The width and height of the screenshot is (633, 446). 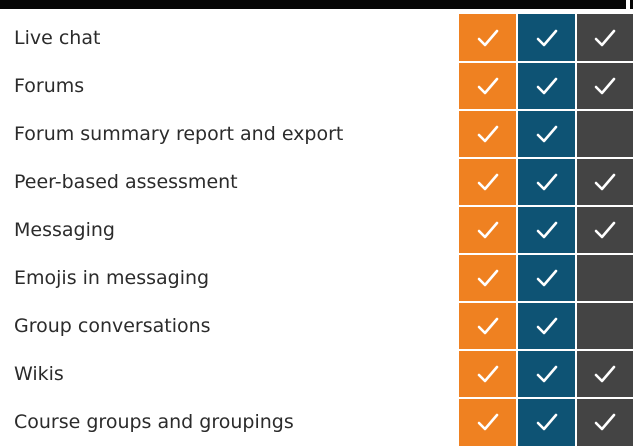 What do you see at coordinates (39, 374) in the screenshot?
I see `feature-label: Wikis` at bounding box center [39, 374].